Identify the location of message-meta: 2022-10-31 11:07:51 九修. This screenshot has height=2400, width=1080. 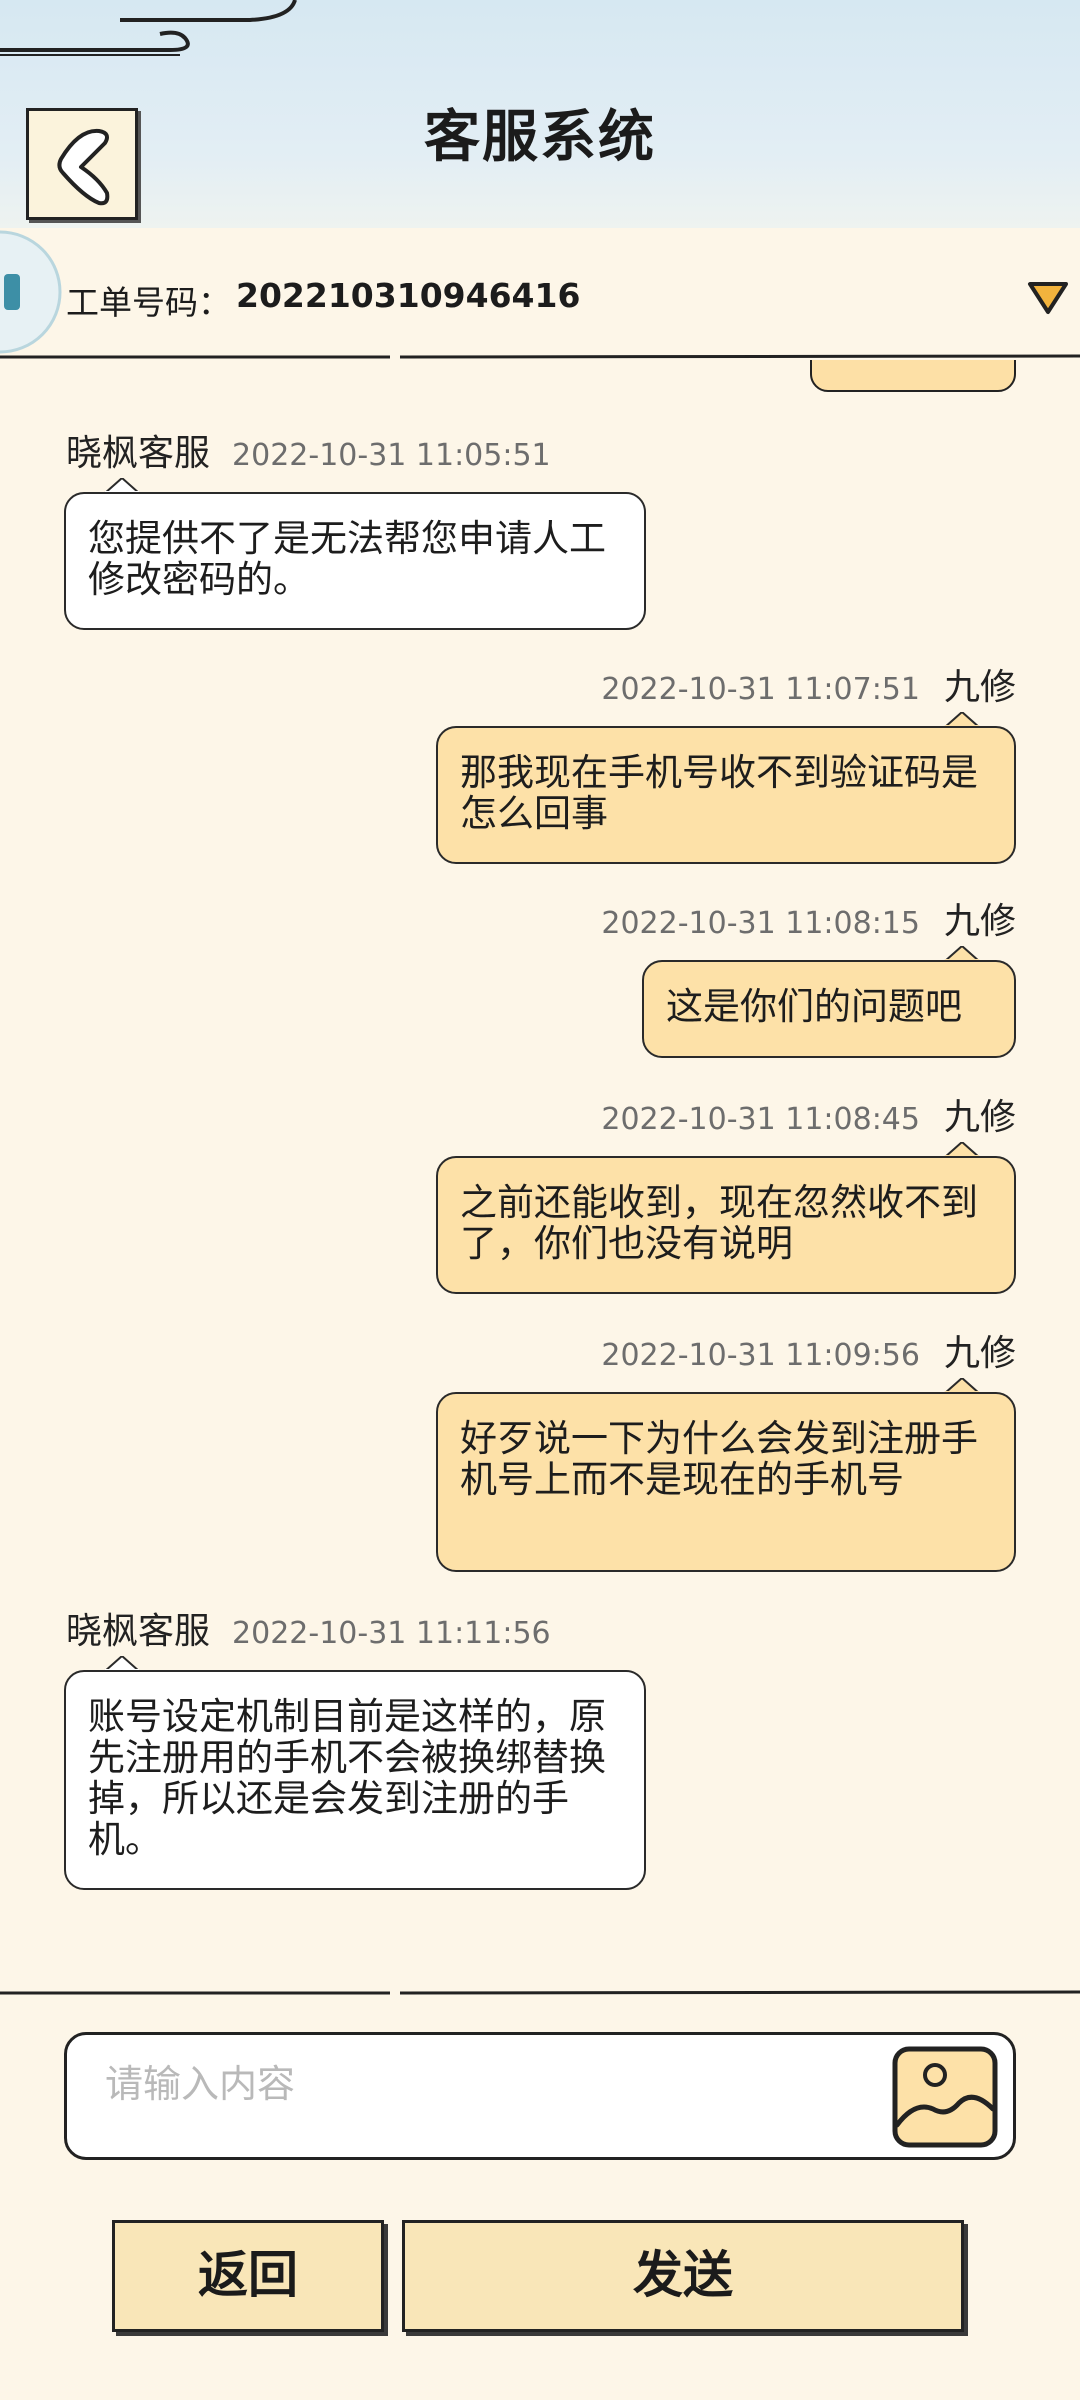
(808, 684).